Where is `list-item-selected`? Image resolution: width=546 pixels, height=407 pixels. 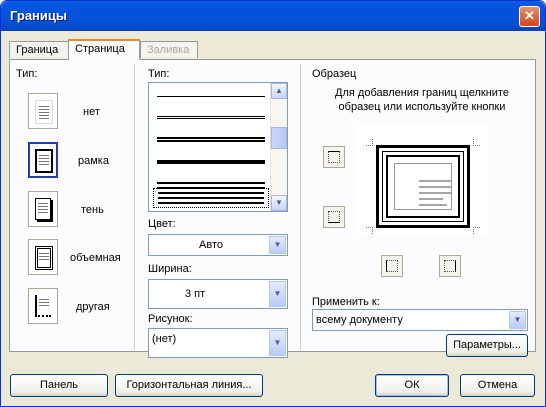
list-item-selected is located at coordinates (211, 198).